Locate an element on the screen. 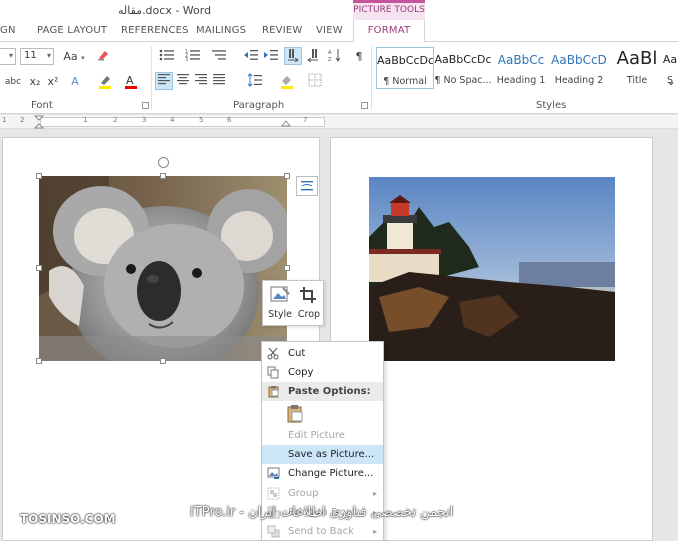 The width and height of the screenshot is (678, 541). font-dialog-launcher-icon is located at coordinates (145, 105).